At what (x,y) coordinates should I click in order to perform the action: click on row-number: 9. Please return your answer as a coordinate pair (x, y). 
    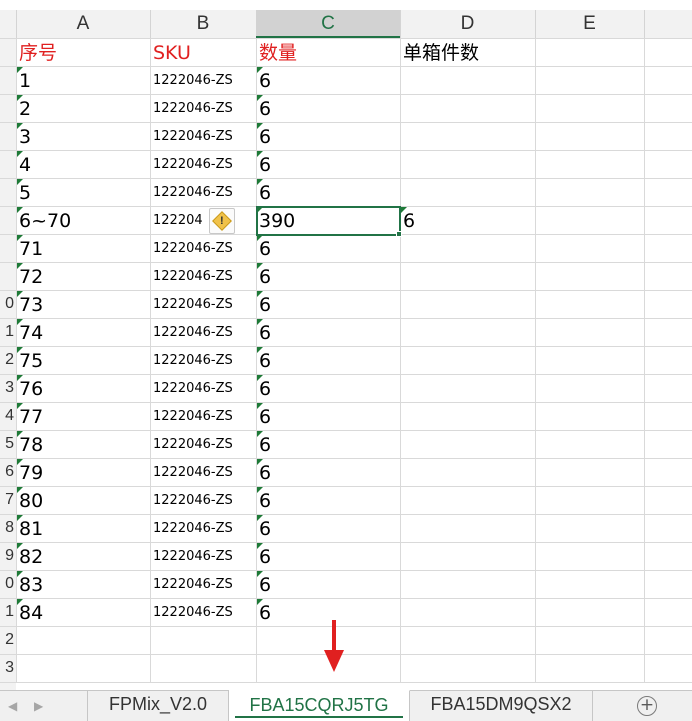
    Looking at the image, I should click on (7, 556).